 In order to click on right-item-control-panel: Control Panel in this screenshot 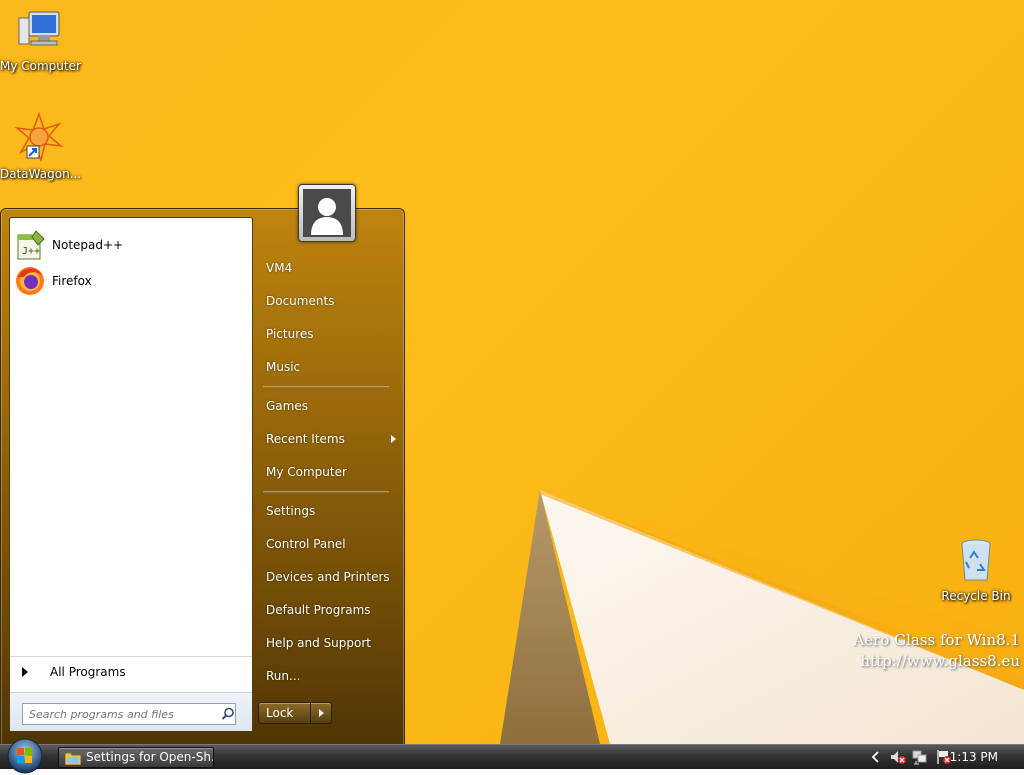, I will do `click(327, 544)`.